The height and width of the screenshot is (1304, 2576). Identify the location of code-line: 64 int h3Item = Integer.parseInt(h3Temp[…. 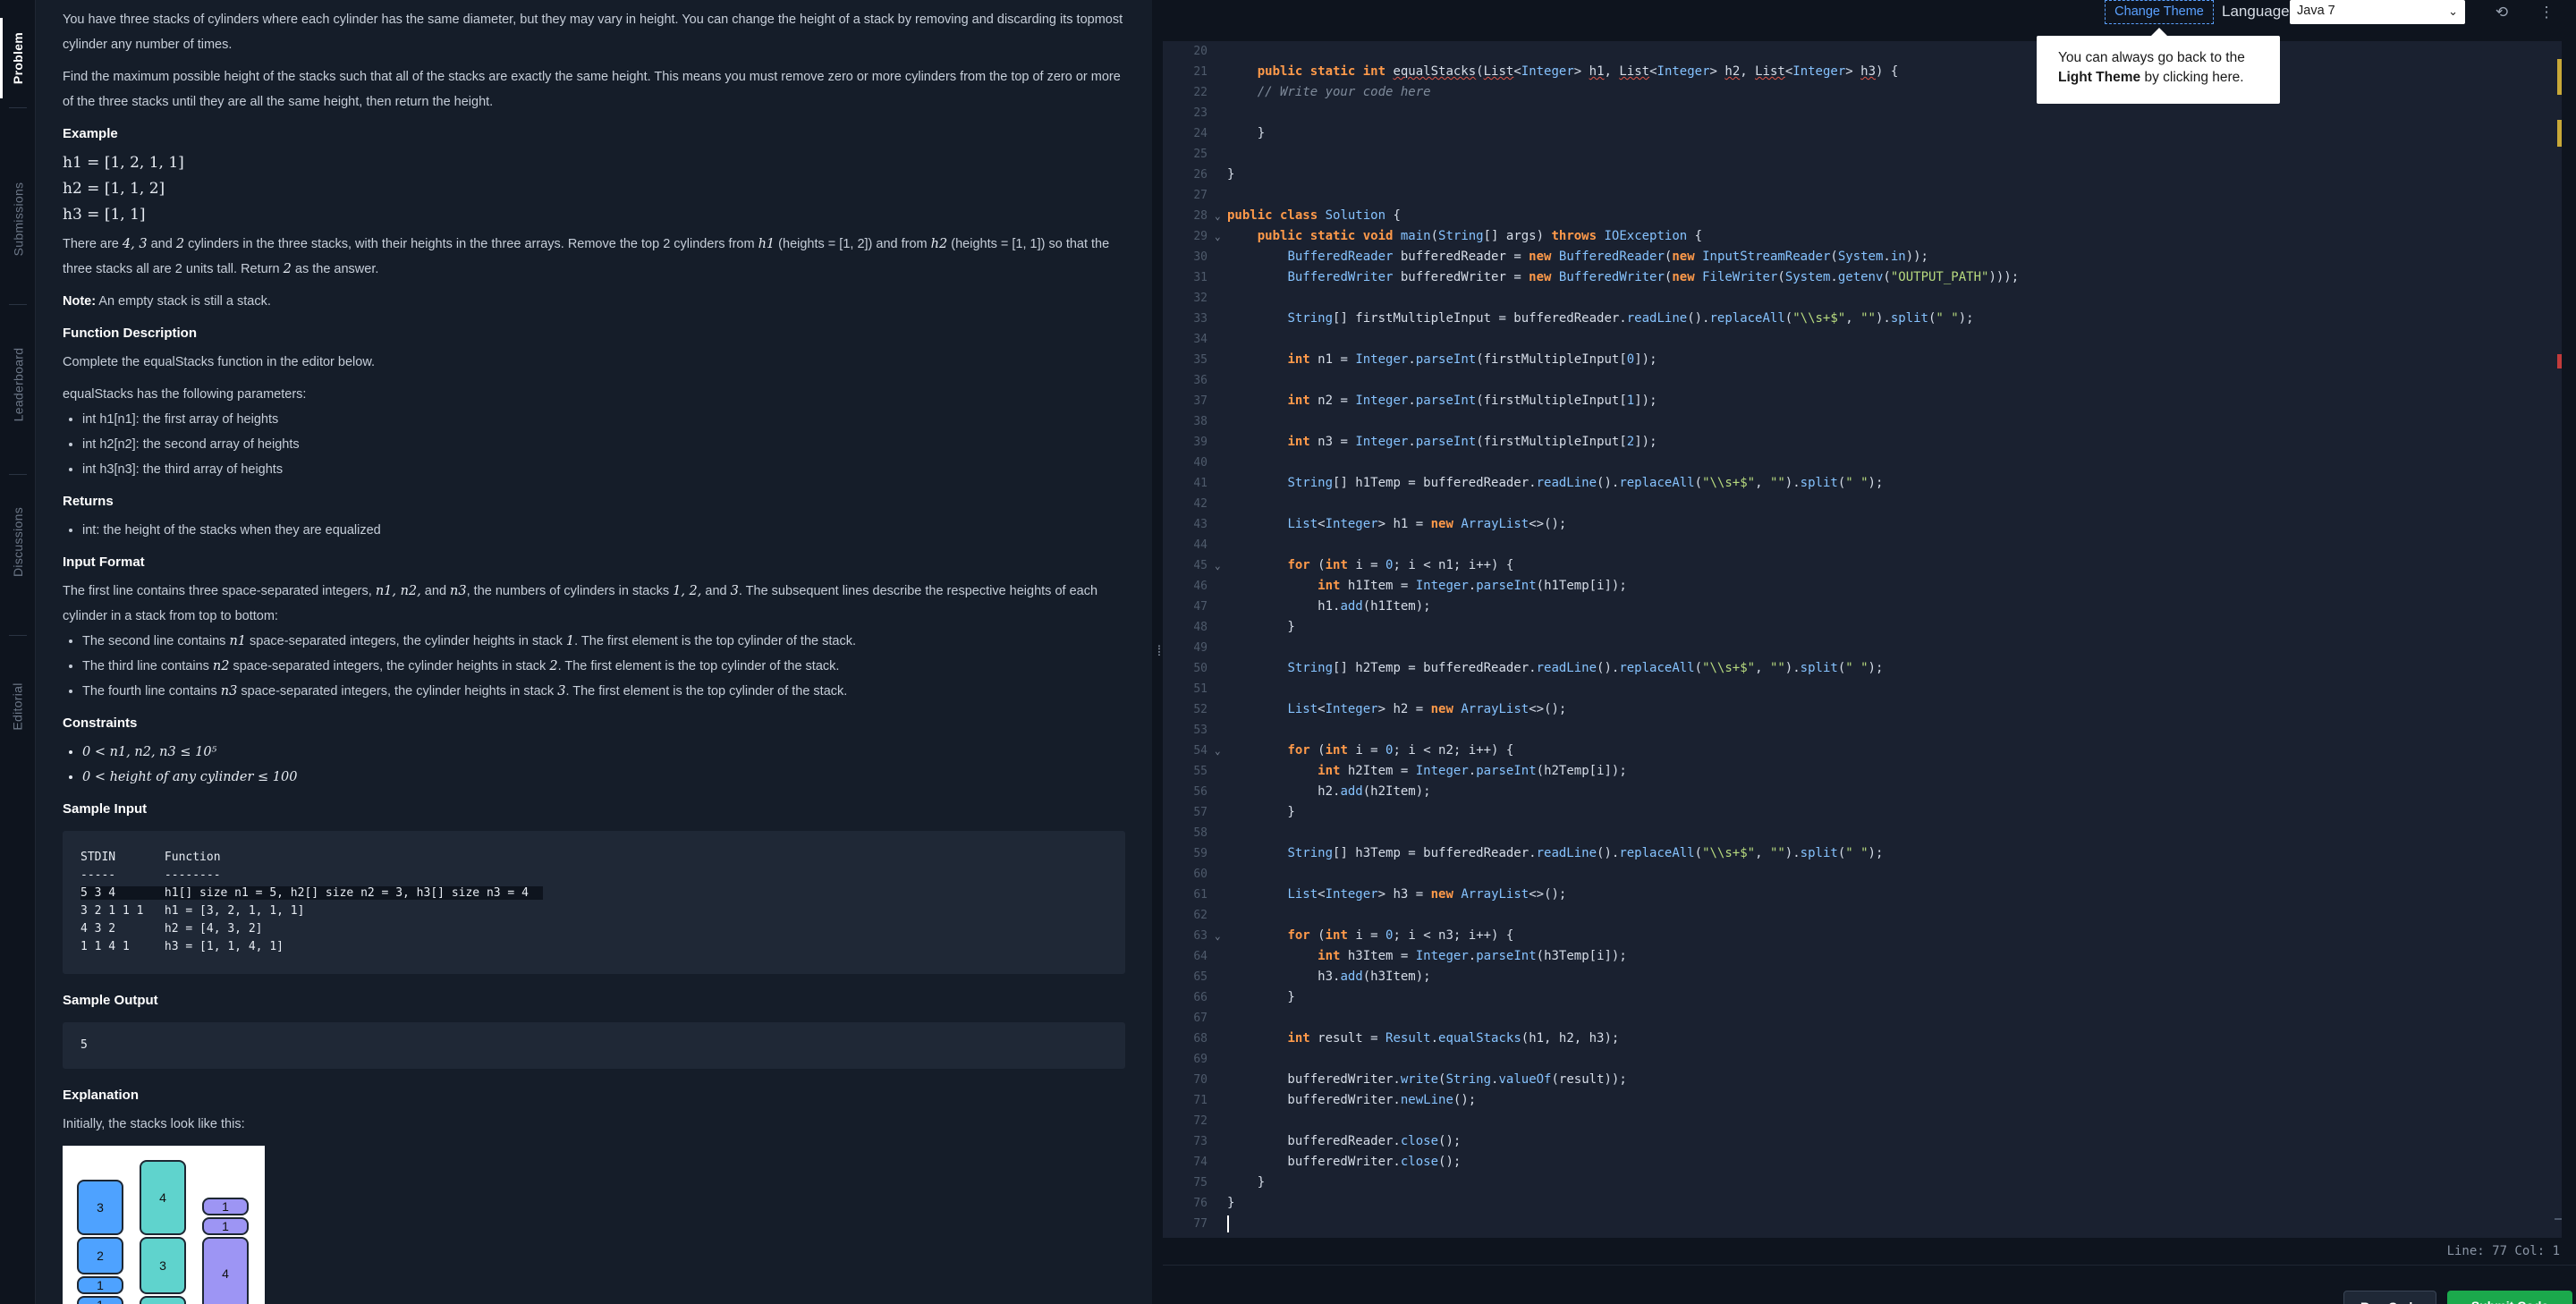
(1862, 956).